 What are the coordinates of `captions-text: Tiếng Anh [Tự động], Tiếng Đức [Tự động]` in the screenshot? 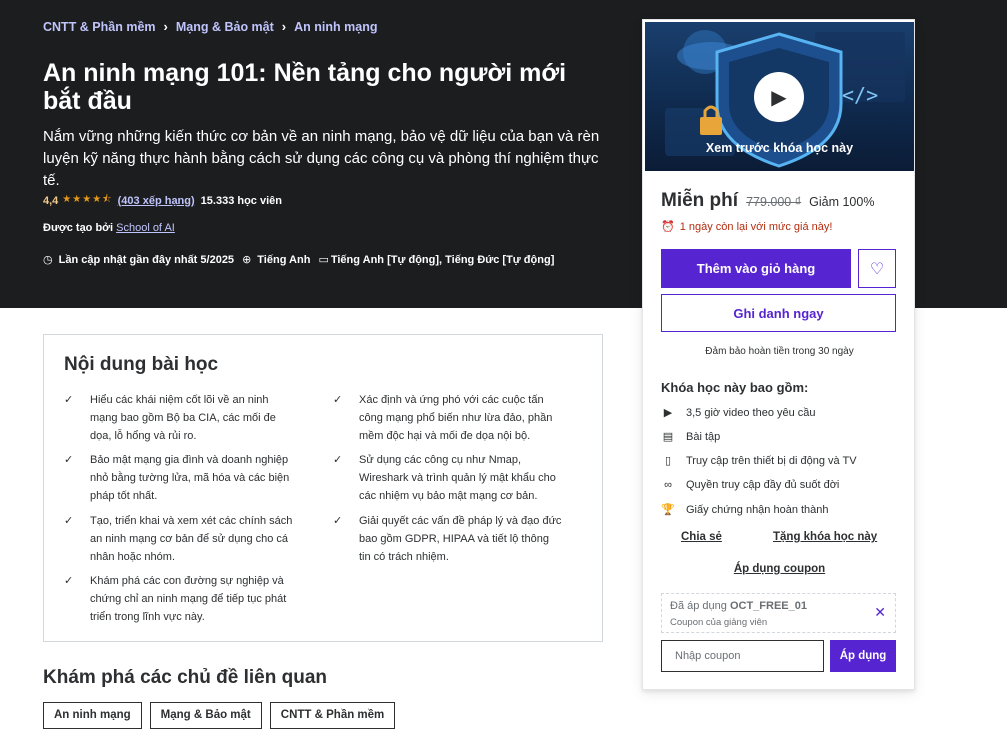 It's located at (442, 259).